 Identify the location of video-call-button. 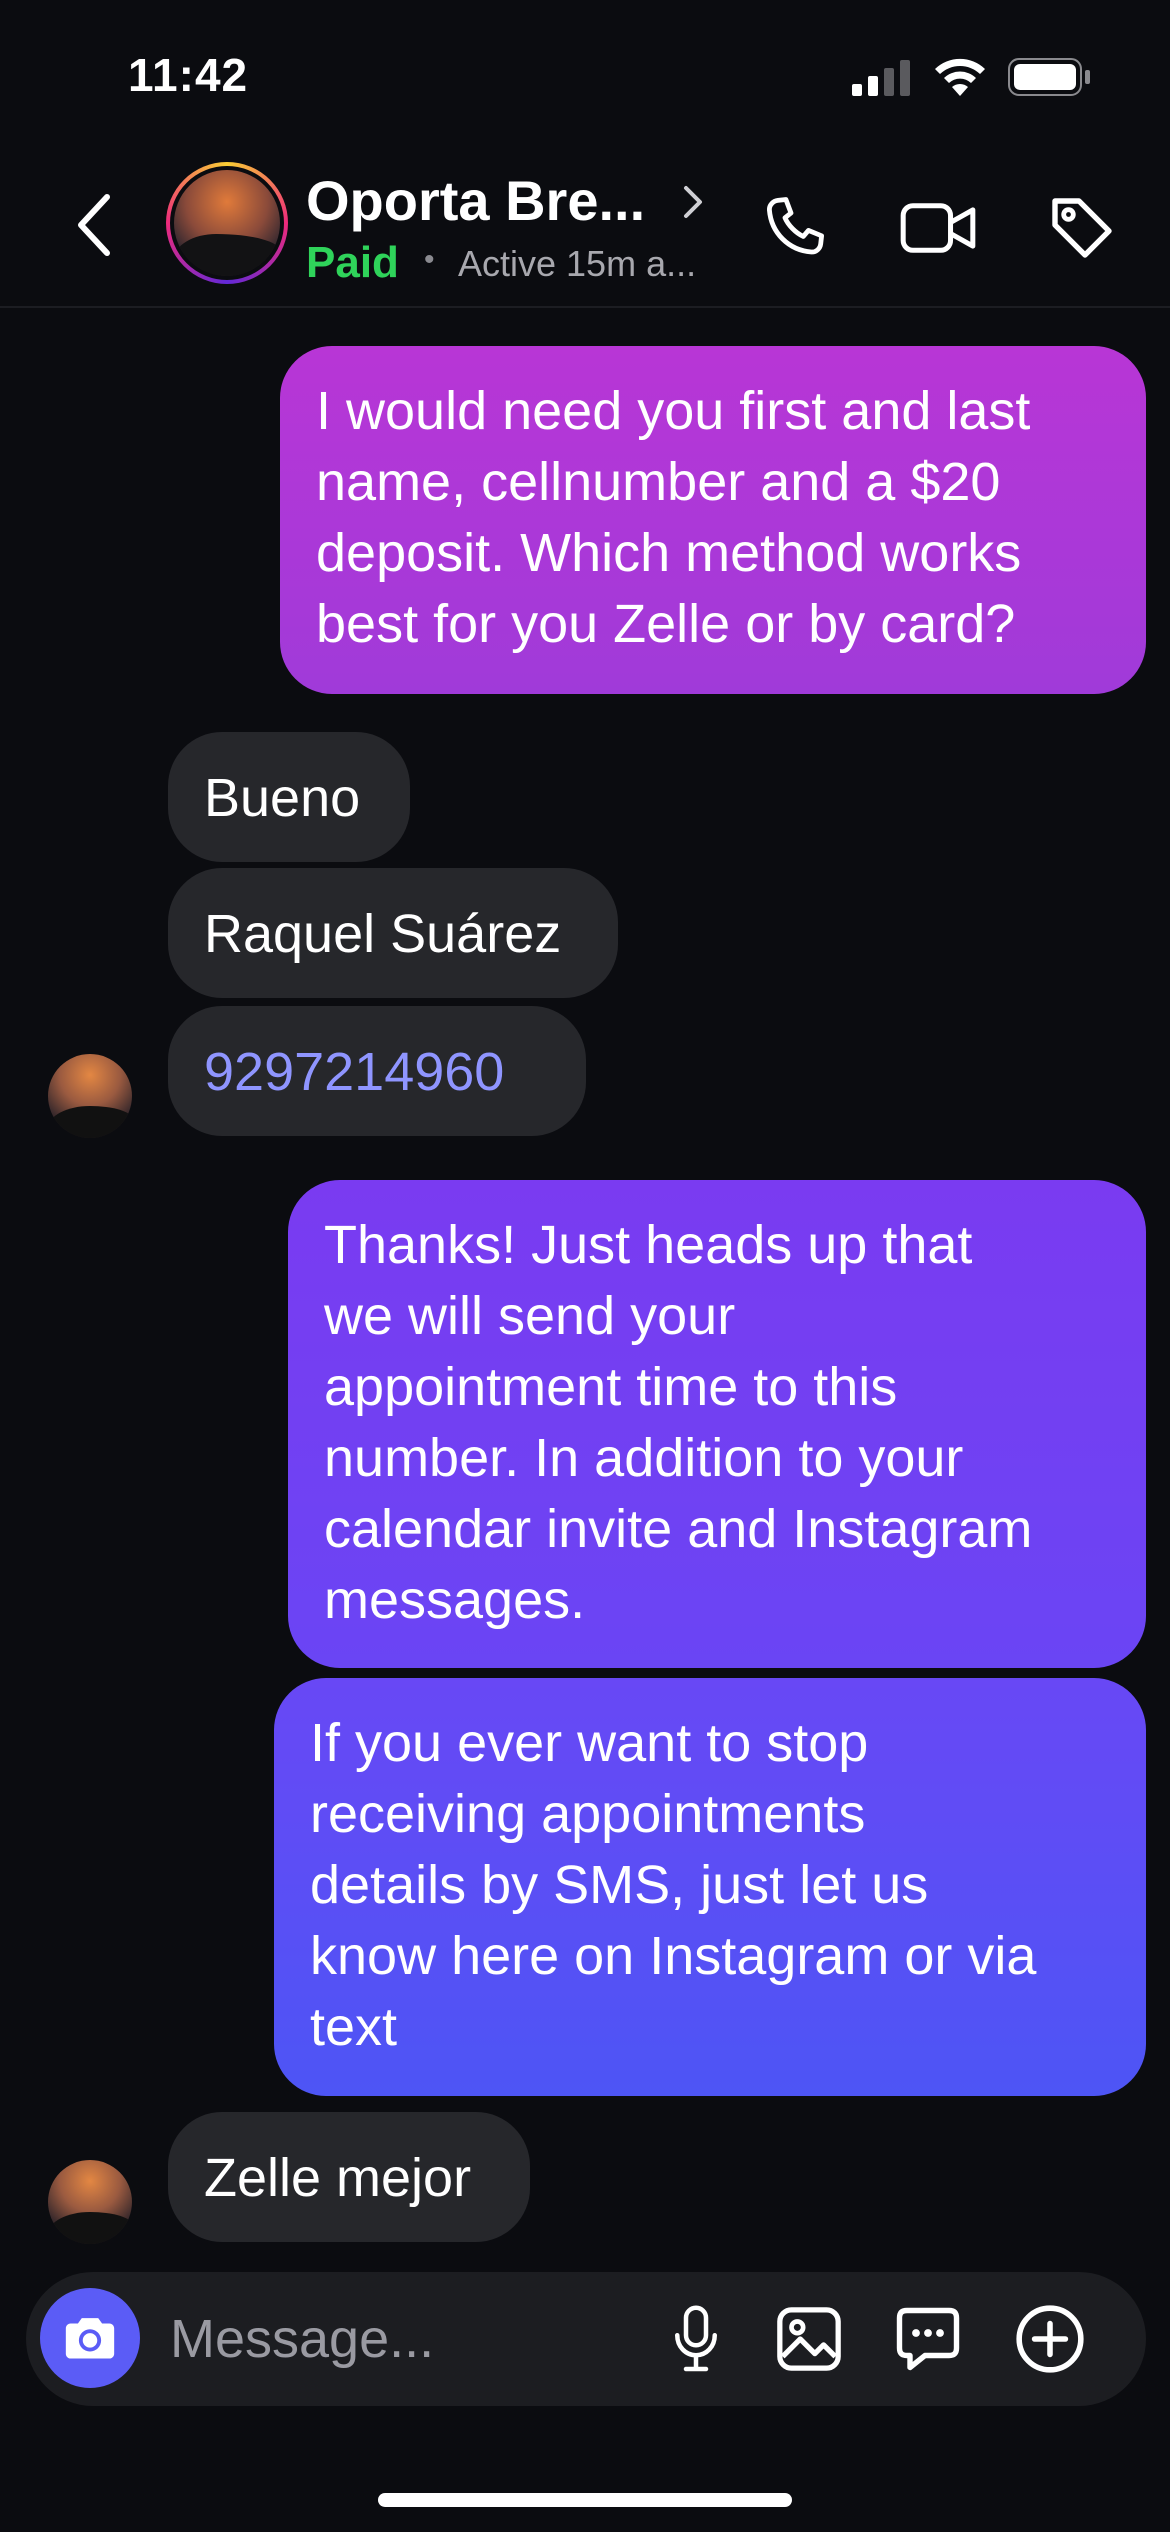
(938, 228).